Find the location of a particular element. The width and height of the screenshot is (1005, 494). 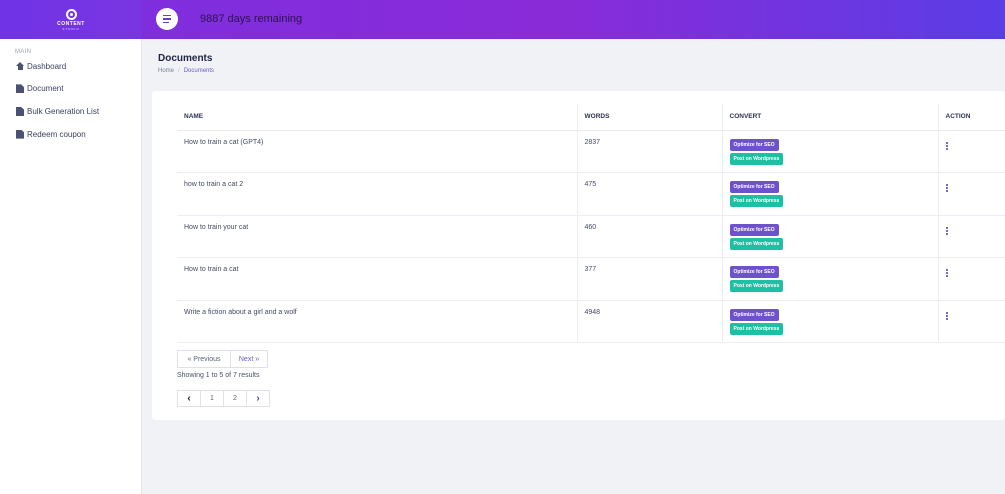

sidebar-item-label: Dashboard is located at coordinates (47, 66).